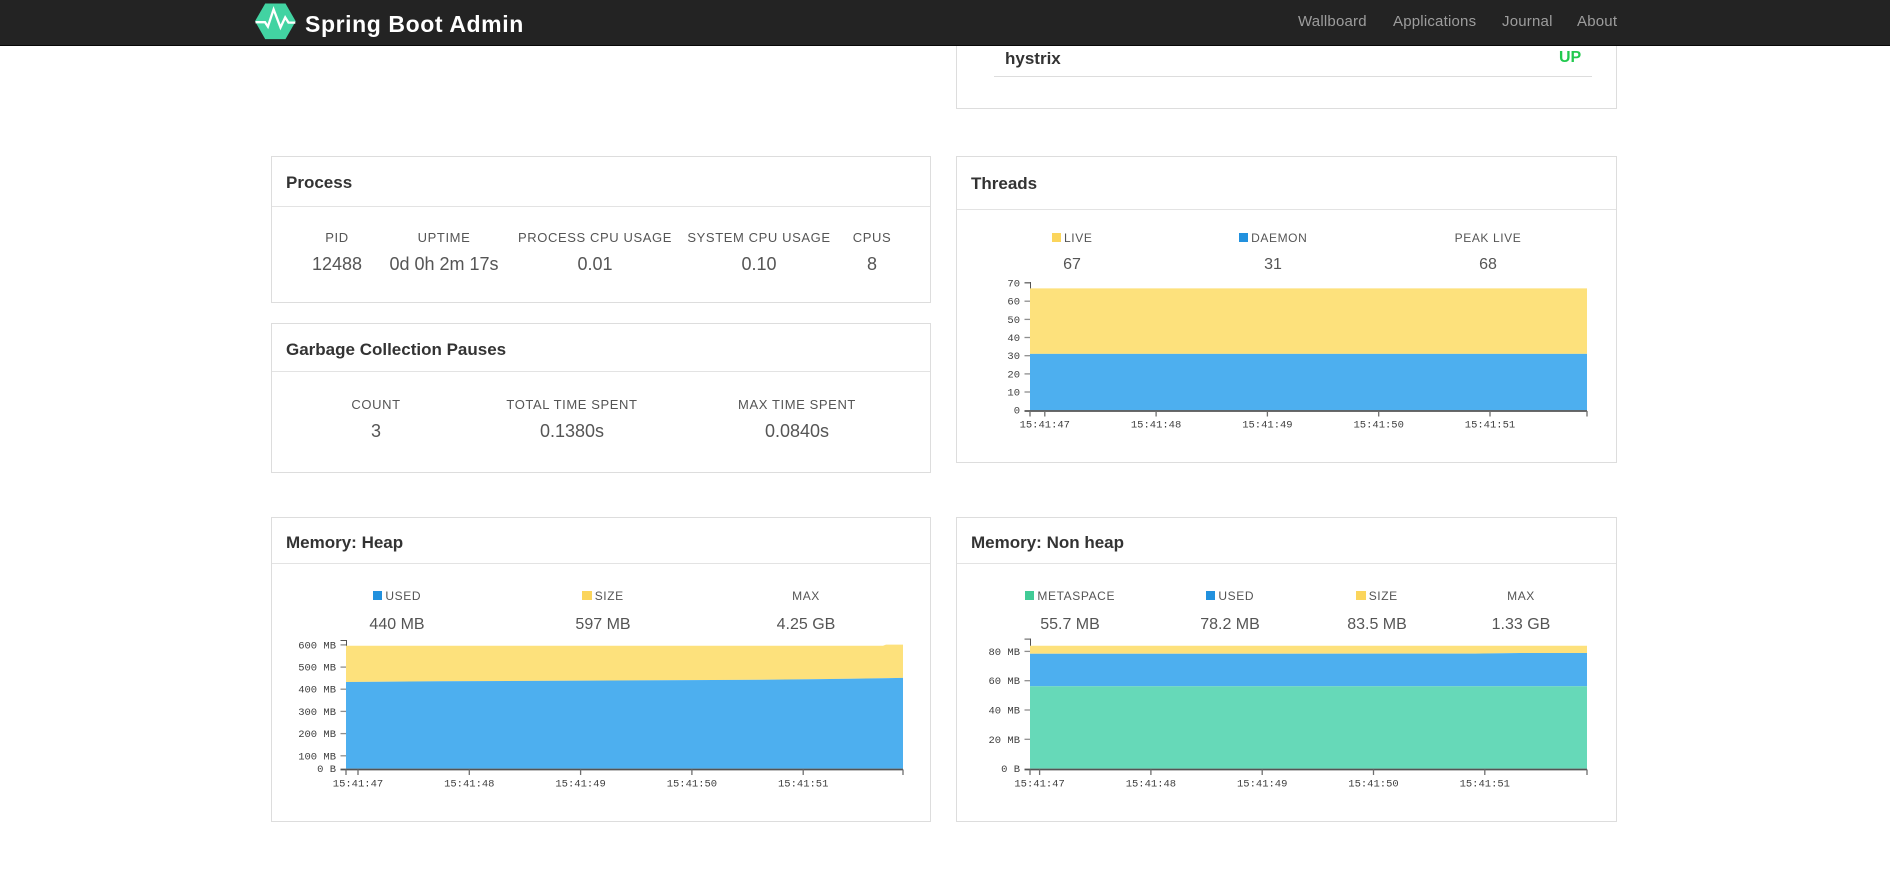 This screenshot has width=1890, height=892. Describe the element at coordinates (317, 691) in the screenshot. I see `svg-text: 400 MB` at that location.